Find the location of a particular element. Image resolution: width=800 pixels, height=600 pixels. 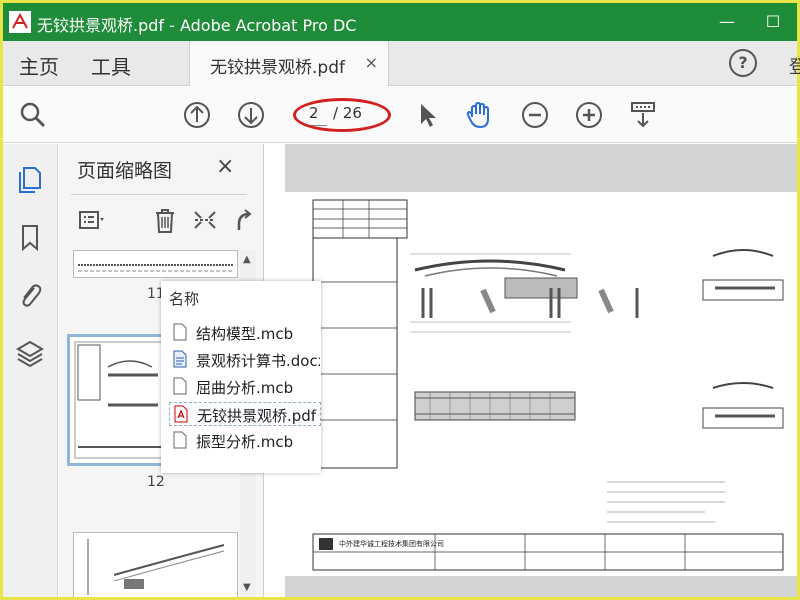

search-icon is located at coordinates (33, 115).